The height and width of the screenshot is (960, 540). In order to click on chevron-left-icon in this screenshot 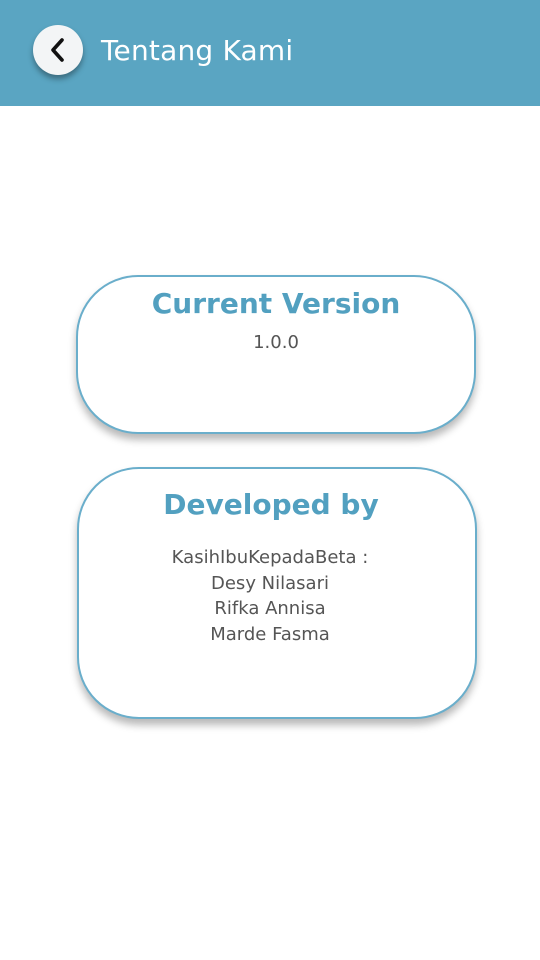, I will do `click(57, 50)`.